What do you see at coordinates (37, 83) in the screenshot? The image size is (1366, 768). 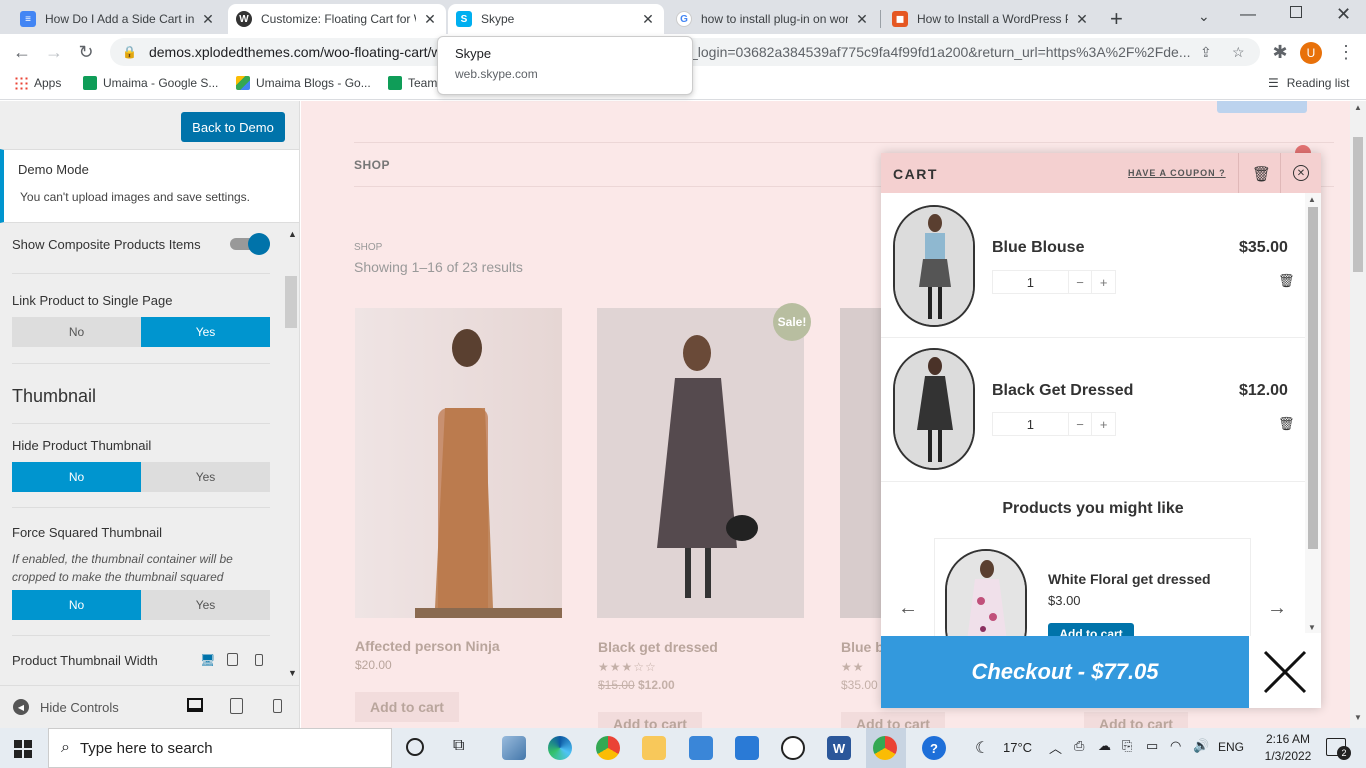 I see `bookmark-apps: Apps` at bounding box center [37, 83].